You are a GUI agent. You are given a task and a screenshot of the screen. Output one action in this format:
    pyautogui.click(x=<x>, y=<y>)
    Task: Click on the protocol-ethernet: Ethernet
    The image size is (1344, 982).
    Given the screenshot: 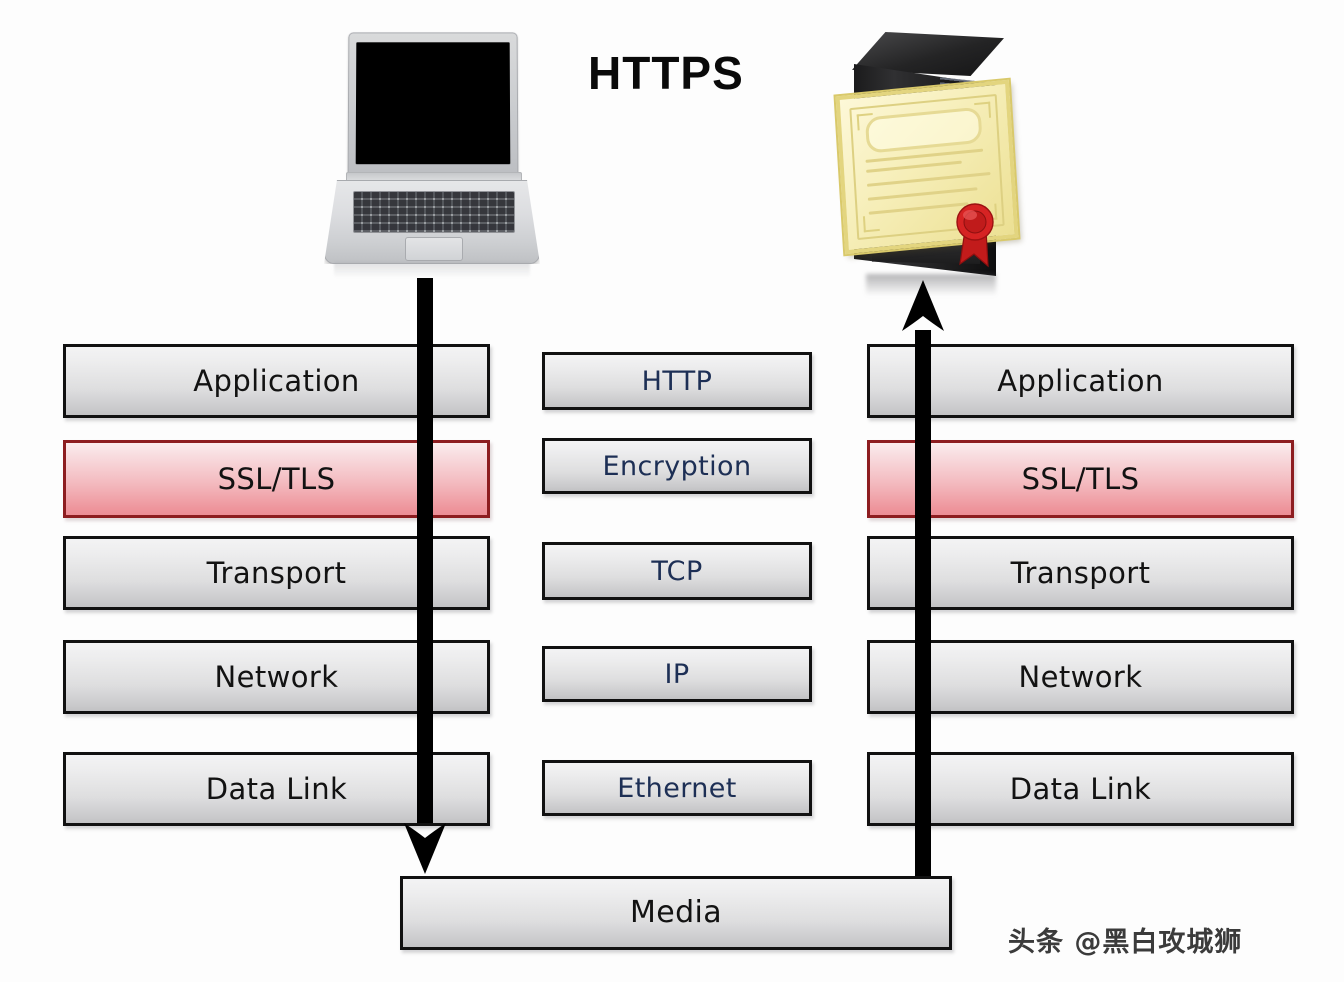 What is the action you would take?
    pyautogui.click(x=677, y=788)
    